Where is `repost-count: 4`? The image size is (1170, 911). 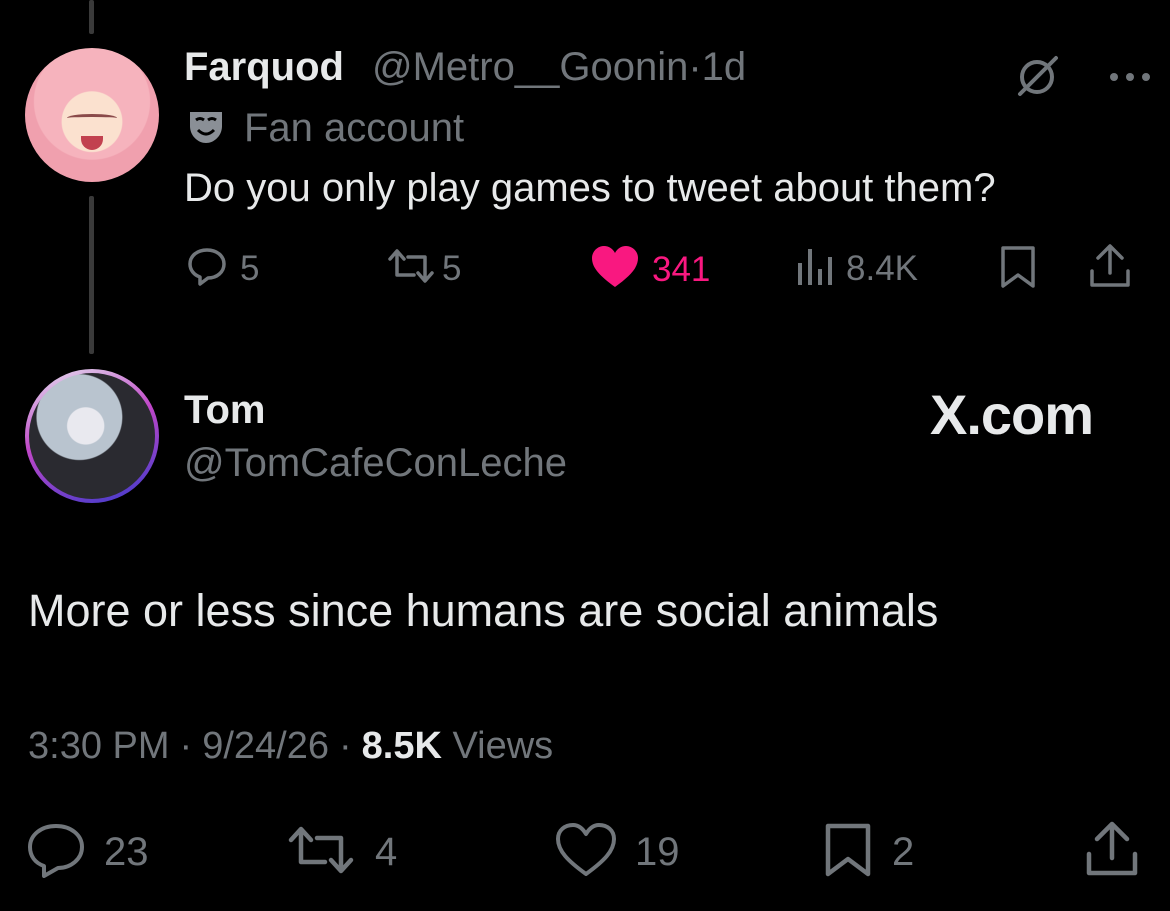 repost-count: 4 is located at coordinates (386, 852).